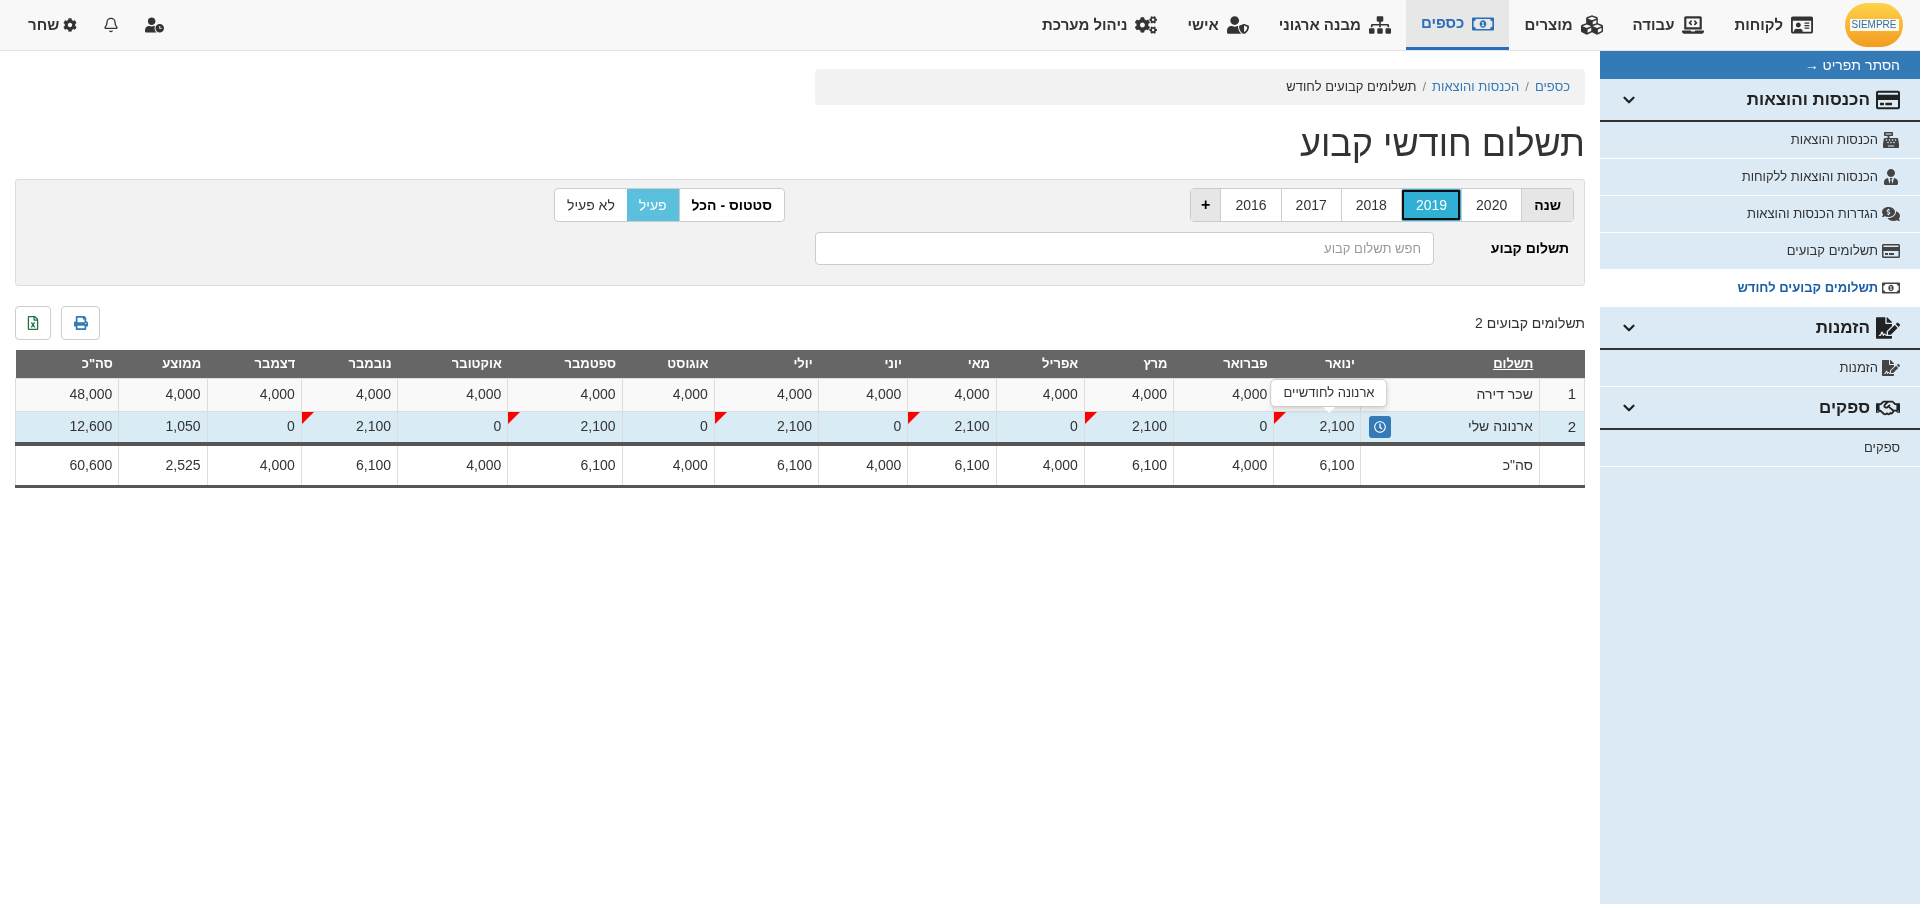  I want to click on print-button, so click(80, 323).